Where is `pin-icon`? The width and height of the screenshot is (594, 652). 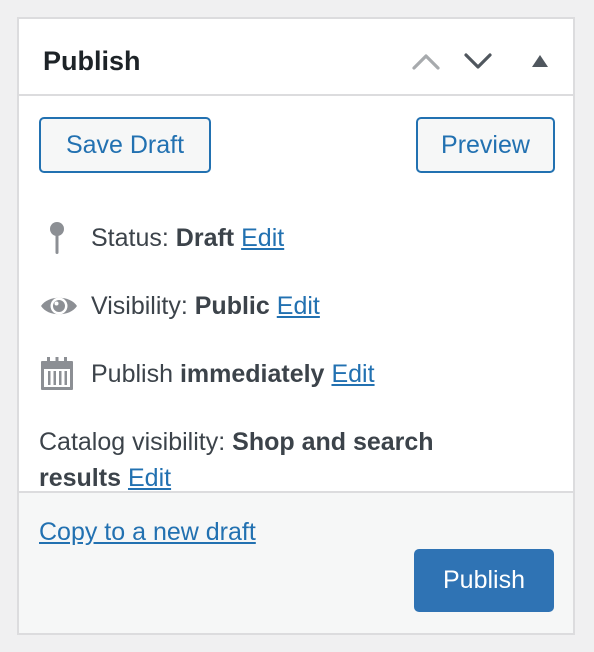
pin-icon is located at coordinates (59, 238).